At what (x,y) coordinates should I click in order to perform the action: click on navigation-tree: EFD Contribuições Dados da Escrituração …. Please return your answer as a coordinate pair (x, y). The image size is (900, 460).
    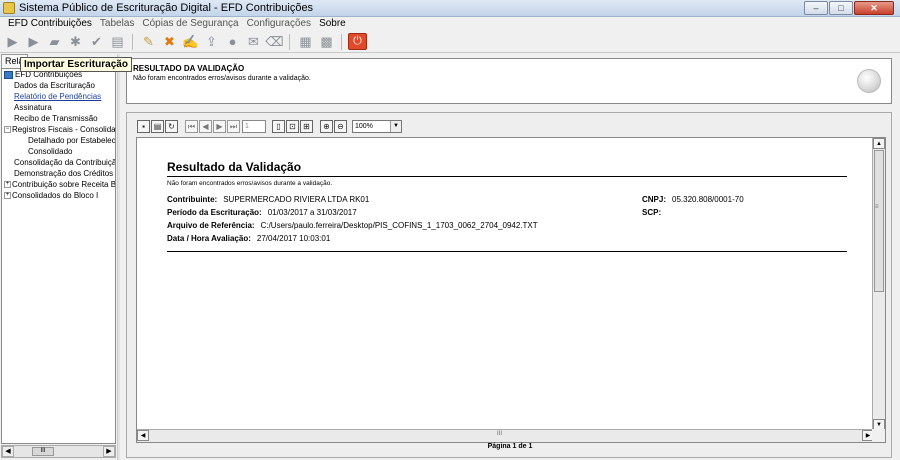
    Looking at the image, I should click on (58, 256).